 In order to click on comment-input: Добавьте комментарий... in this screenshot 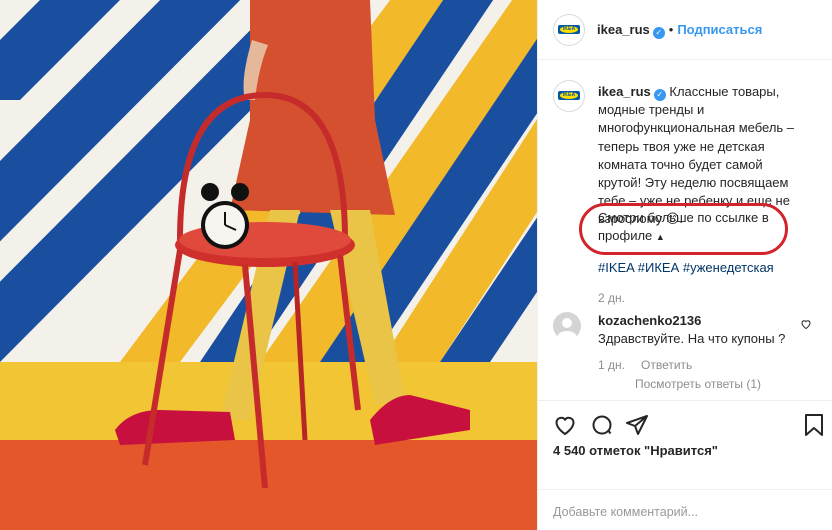, I will do `click(625, 512)`.